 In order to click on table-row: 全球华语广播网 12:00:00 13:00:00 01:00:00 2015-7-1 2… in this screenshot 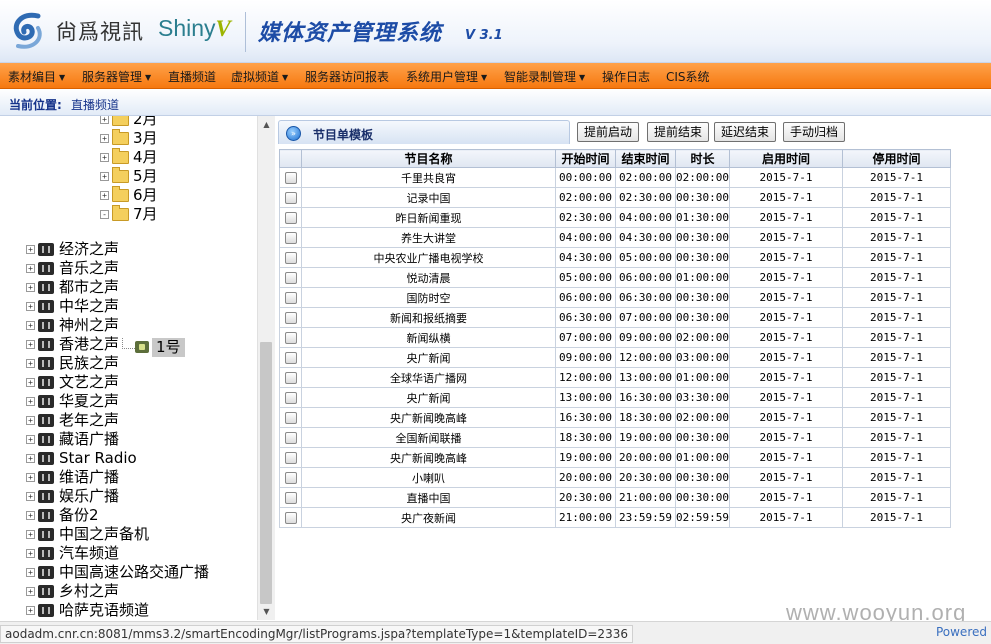, I will do `click(615, 377)`.